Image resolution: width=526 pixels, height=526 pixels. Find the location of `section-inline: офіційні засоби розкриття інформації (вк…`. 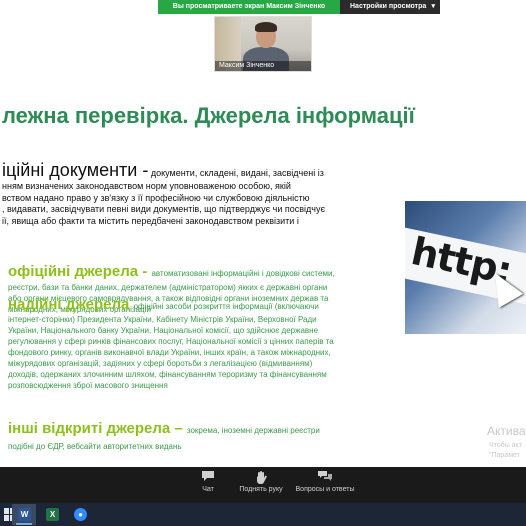

section-inline: офіційні засоби розкриття інформації (вк… is located at coordinates (226, 306).